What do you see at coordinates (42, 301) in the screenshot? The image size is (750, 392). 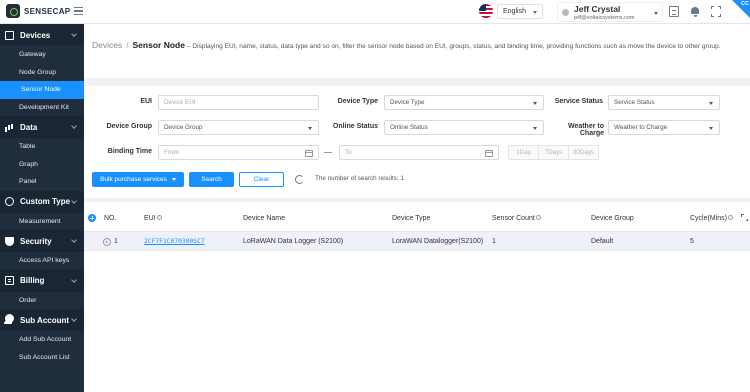 I see `sidebar-item-order: Order` at bounding box center [42, 301].